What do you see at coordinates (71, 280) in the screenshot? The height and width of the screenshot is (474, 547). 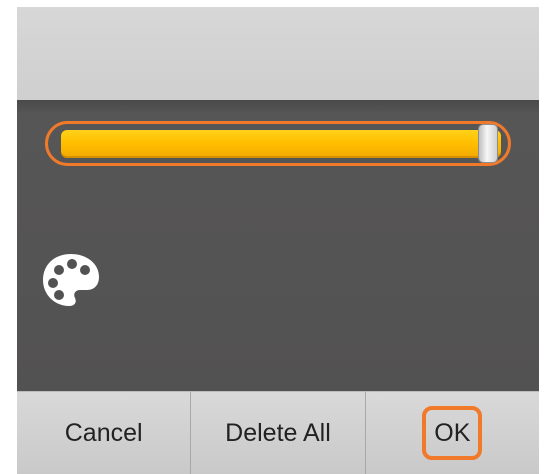 I see `palette-icon` at bounding box center [71, 280].